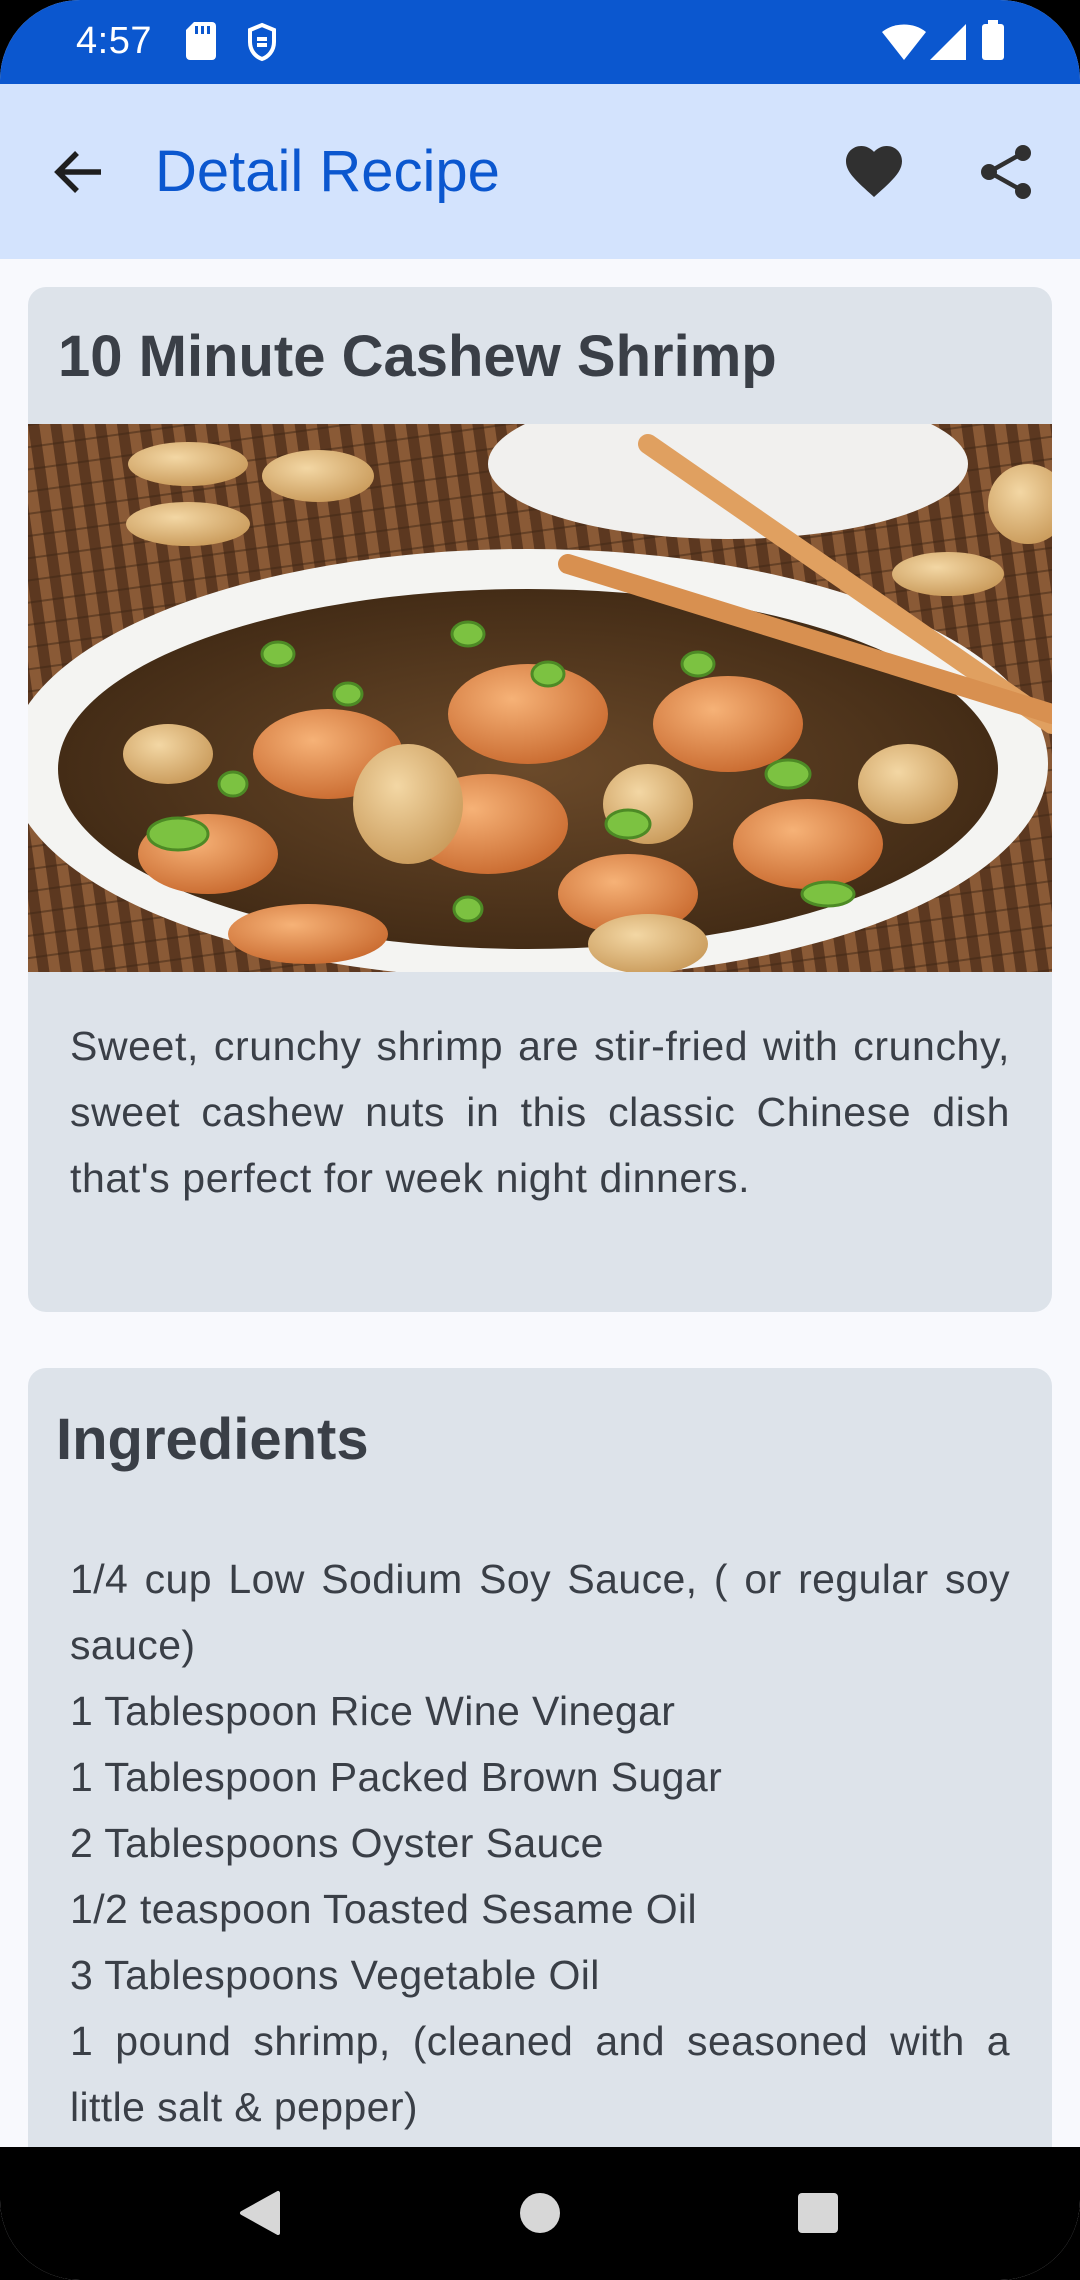  I want to click on nav-recents-button, so click(818, 2213).